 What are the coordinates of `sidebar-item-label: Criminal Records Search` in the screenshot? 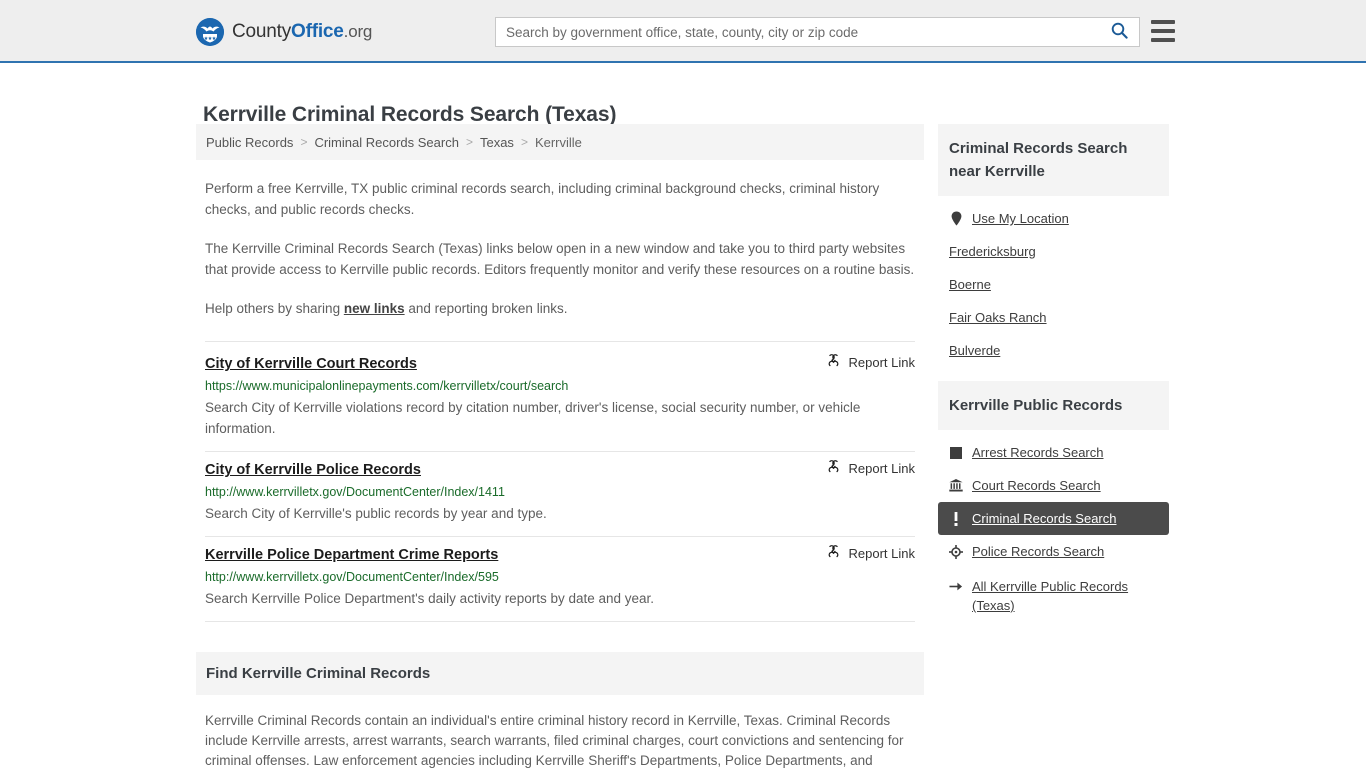 It's located at (1044, 518).